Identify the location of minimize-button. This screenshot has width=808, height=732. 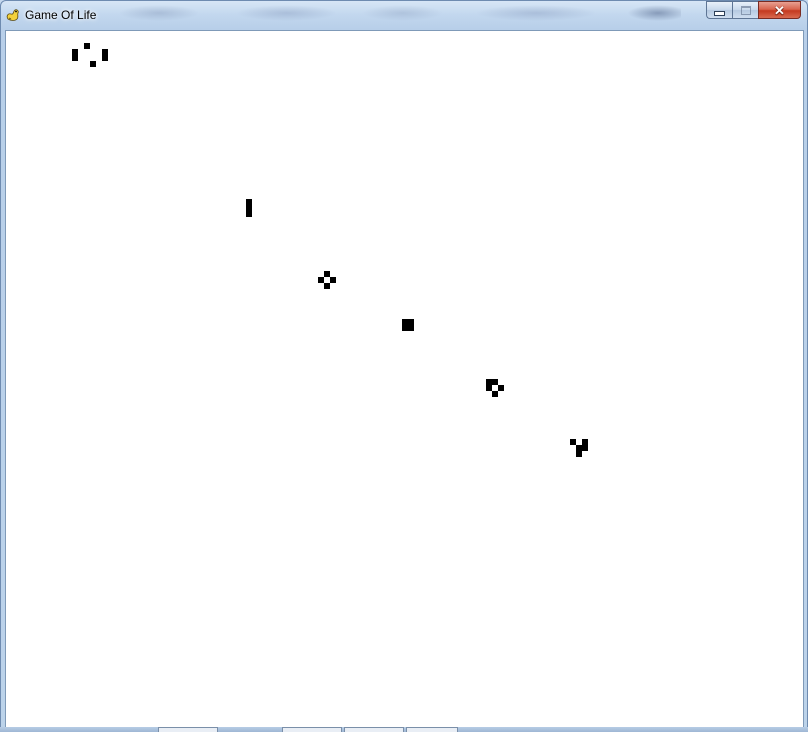
(719, 10).